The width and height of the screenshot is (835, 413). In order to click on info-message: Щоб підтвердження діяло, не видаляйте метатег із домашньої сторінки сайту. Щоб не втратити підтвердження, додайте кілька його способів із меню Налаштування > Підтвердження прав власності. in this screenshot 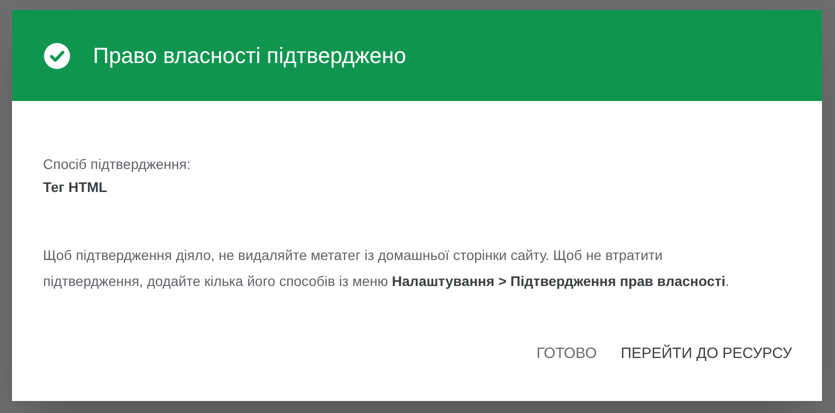, I will do `click(386, 268)`.